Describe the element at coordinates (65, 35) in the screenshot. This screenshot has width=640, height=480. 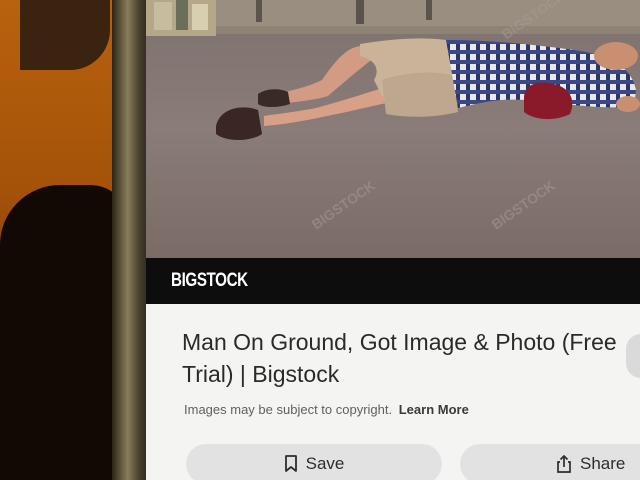
I see `background-shadow-top` at that location.